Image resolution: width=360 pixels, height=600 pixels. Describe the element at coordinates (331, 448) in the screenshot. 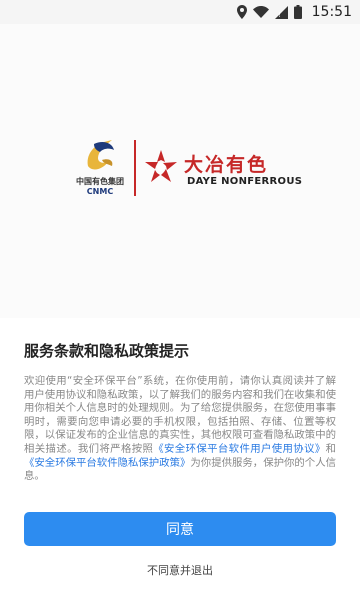

I see `dialog-body-and: 和` at that location.